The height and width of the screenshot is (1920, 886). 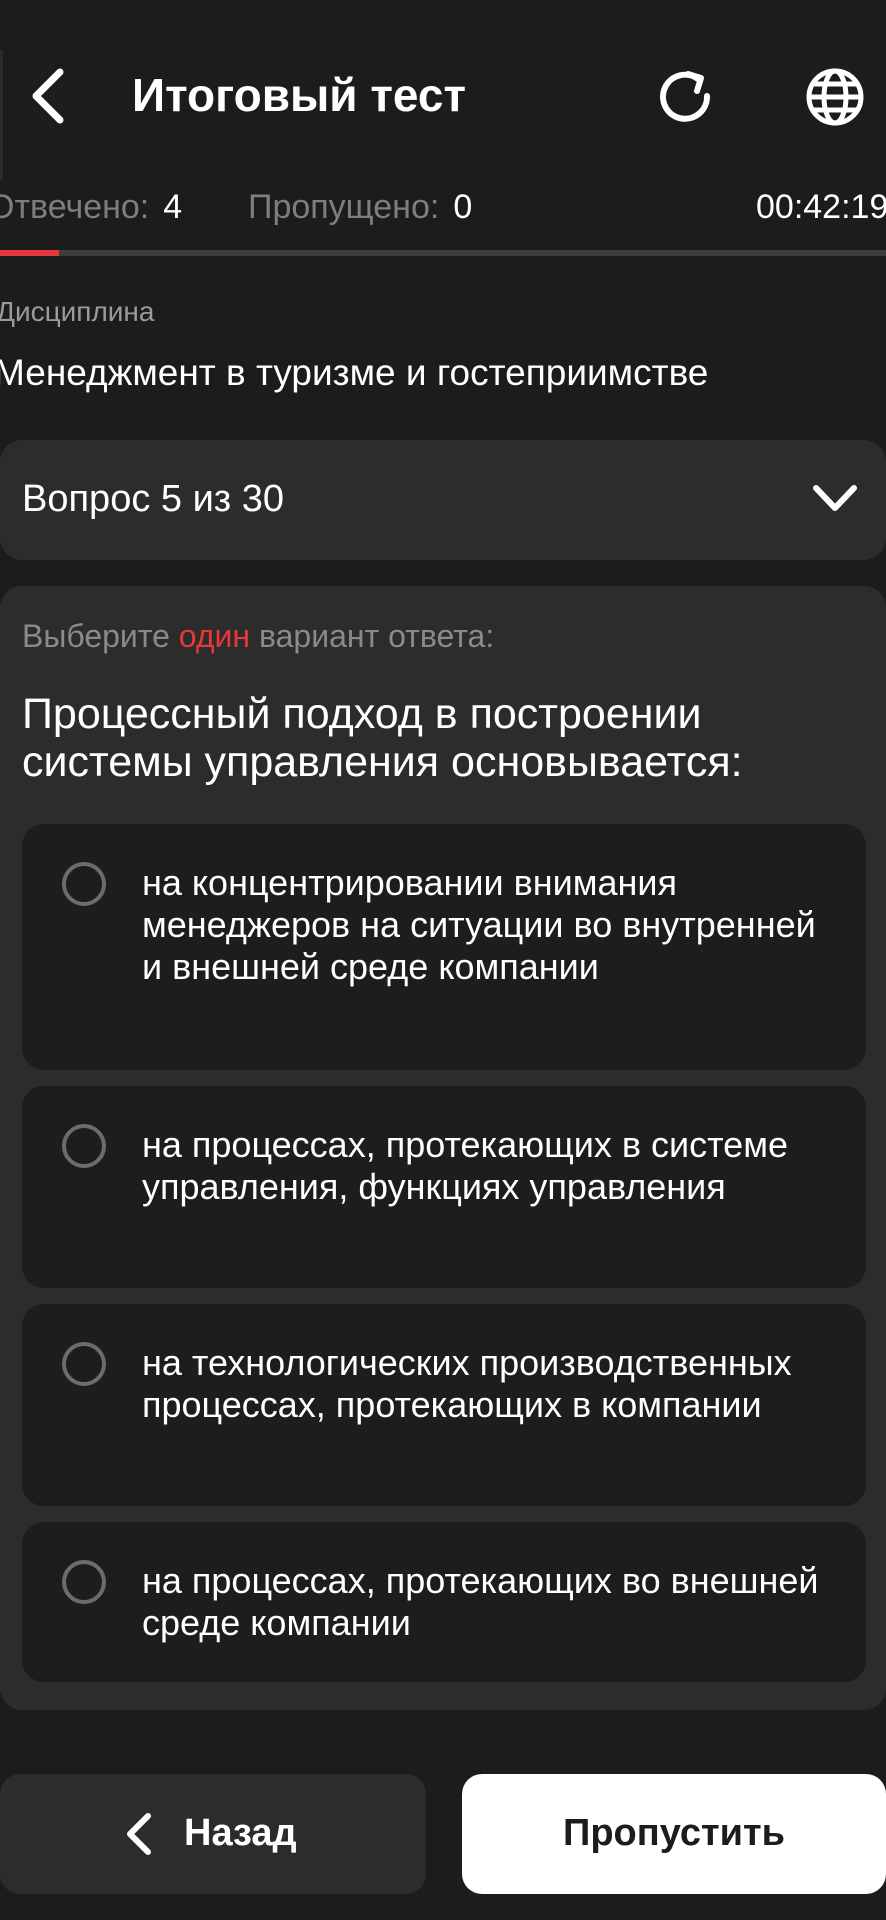 I want to click on instruction-accent: один, so click(x=214, y=636).